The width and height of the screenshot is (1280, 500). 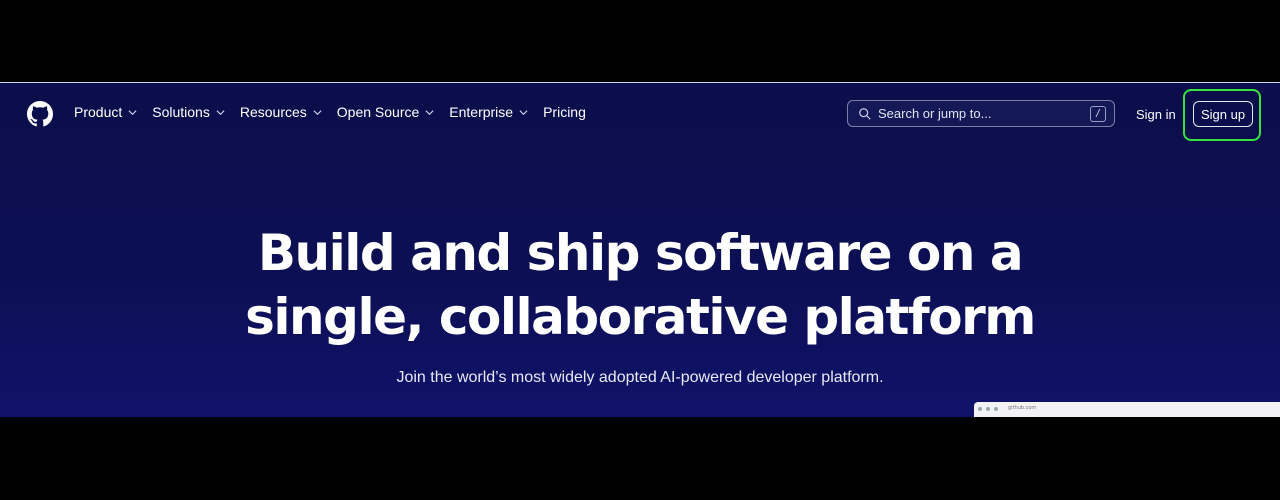 I want to click on search-input: Search or jump to... /, so click(x=981, y=113).